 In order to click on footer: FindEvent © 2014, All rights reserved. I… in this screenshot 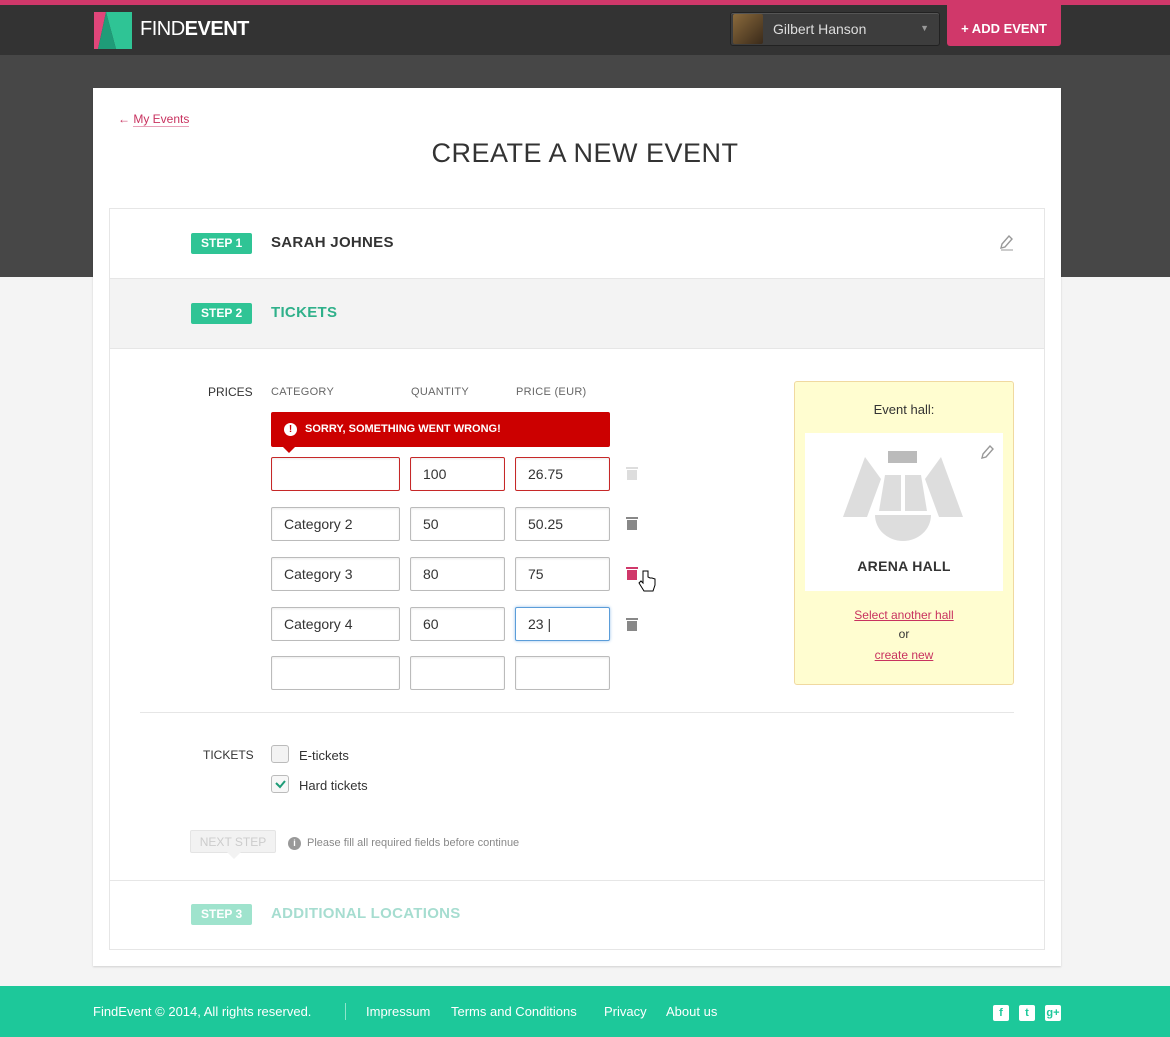, I will do `click(585, 1011)`.